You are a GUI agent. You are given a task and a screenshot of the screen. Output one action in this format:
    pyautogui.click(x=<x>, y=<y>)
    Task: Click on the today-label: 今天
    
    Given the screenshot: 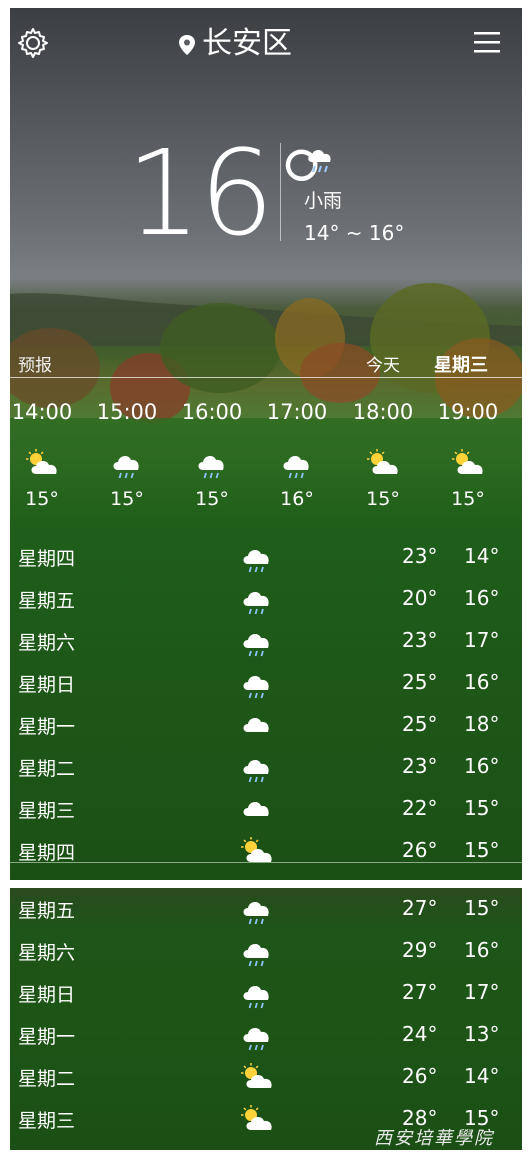 What is the action you would take?
    pyautogui.click(x=383, y=366)
    